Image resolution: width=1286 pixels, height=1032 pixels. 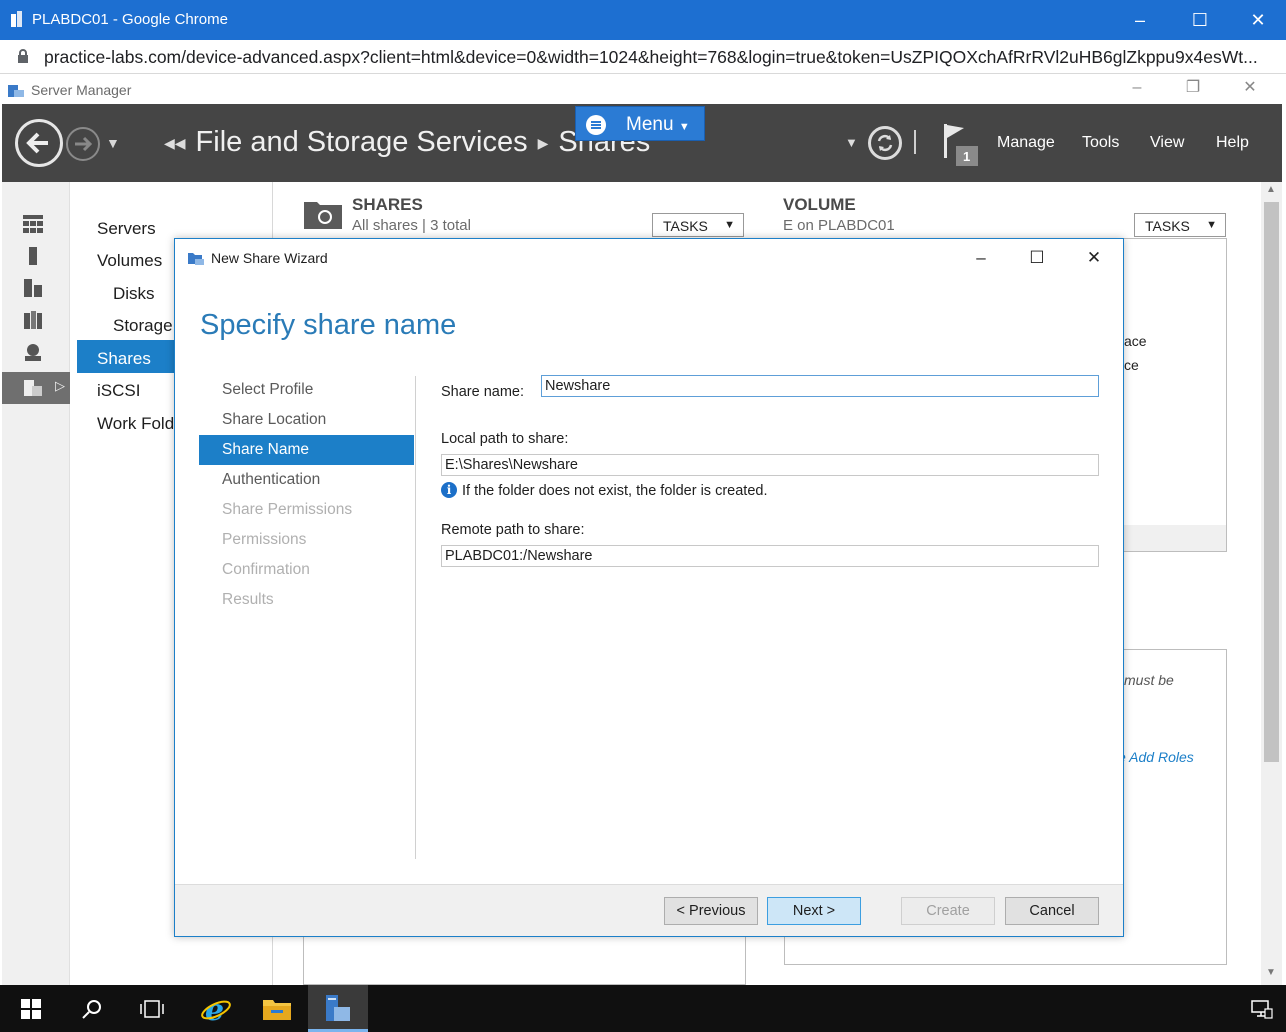 I want to click on scroll-down-icon: ▼, so click(x=1271, y=972).